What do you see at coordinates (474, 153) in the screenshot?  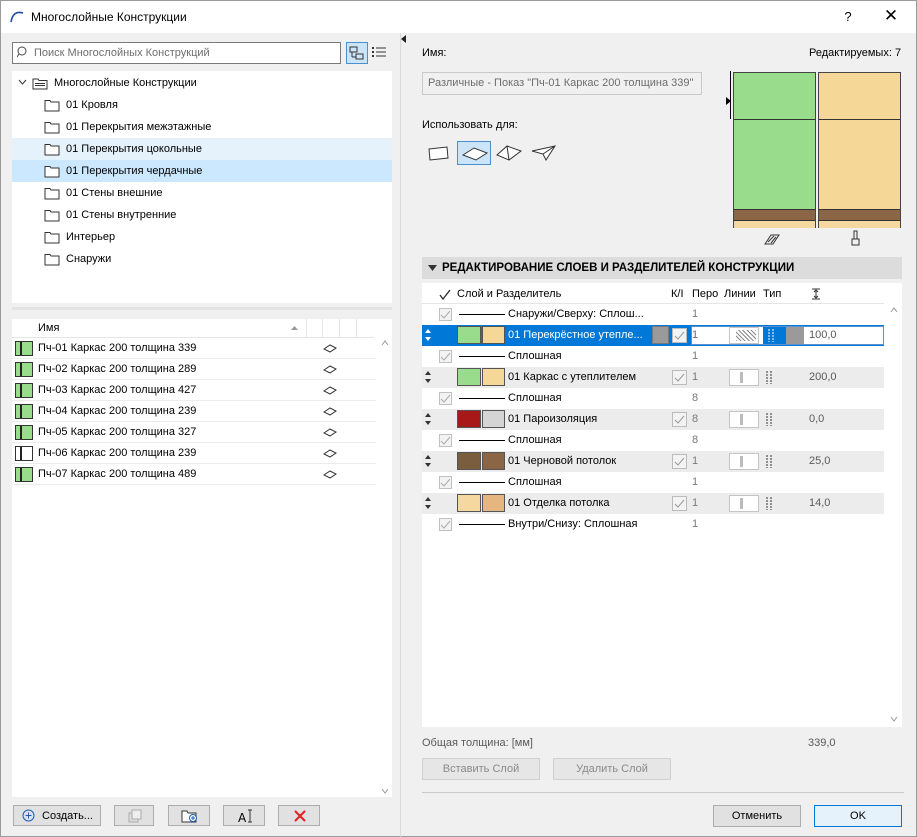 I see `use-for-slab-button` at bounding box center [474, 153].